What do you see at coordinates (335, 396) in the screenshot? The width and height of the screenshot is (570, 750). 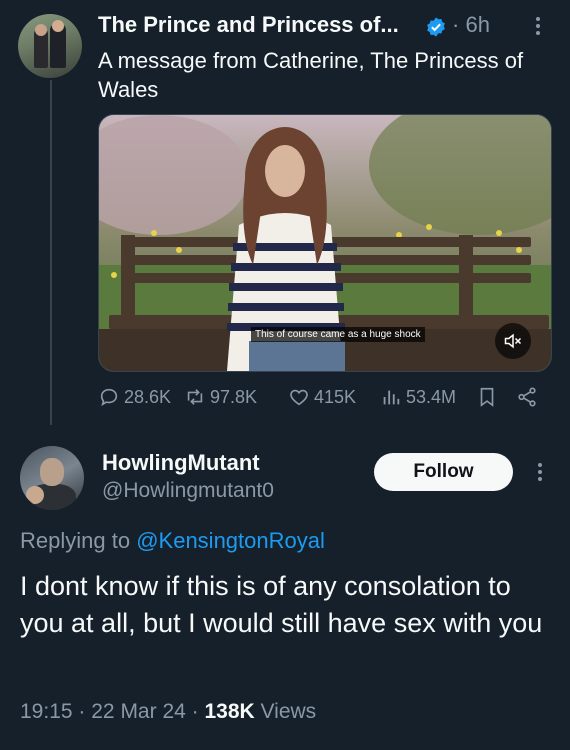 I see `like-count: 415K` at bounding box center [335, 396].